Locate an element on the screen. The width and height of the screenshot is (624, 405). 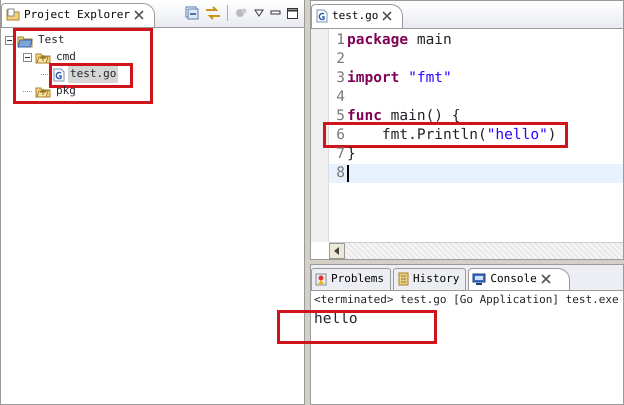
line-number: 6 is located at coordinates (340, 135).